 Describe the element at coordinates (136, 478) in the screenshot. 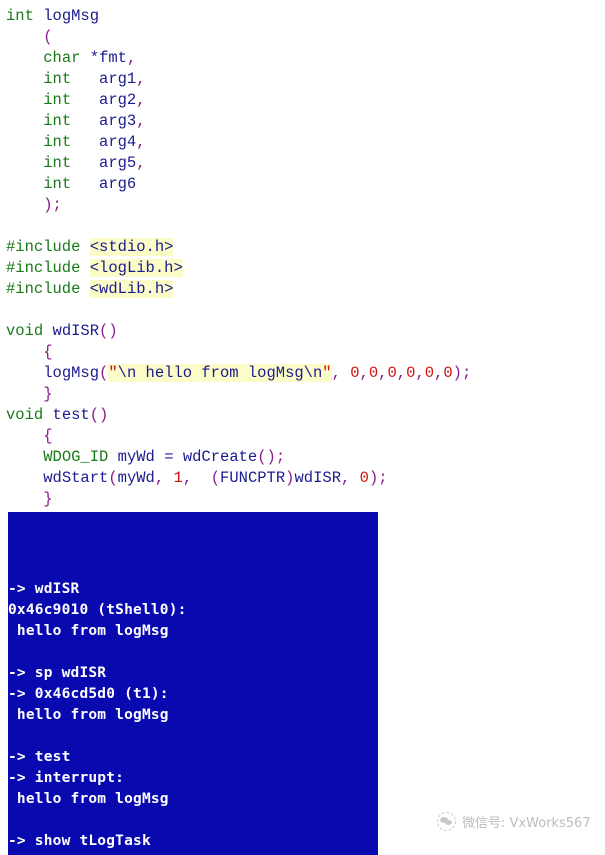

I see `code-token: myWd` at that location.